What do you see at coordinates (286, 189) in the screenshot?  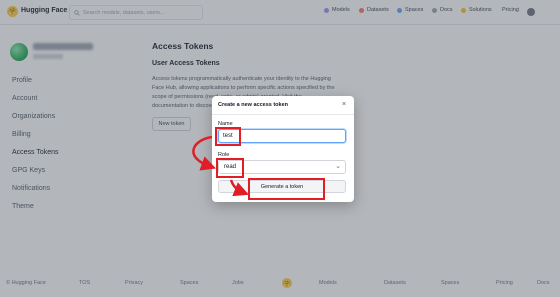 I see `annotation-generate-highlight` at bounding box center [286, 189].